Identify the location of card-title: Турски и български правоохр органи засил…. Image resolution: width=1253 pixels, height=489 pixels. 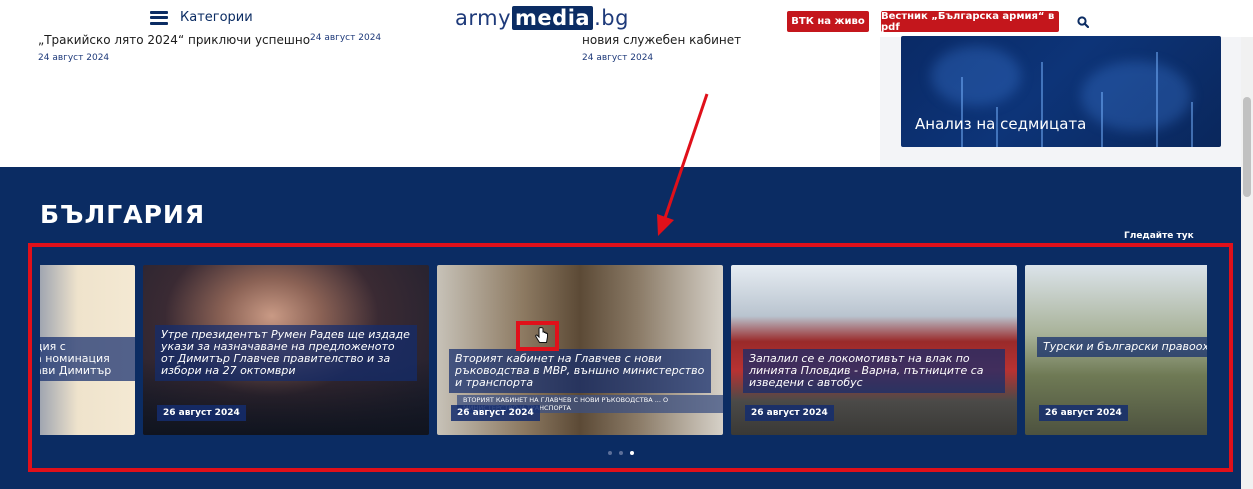
(1122, 347).